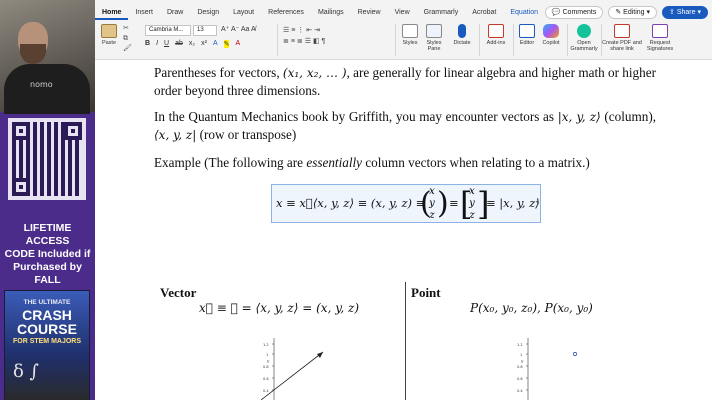 The width and height of the screenshot is (712, 400). Describe the element at coordinates (333, 36) in the screenshot. I see `paragraph-tools: ☰ ≡ ⋮ ⇤ ⇥ ≣ ≡ ≣ ☰ ◧ ¶` at that location.